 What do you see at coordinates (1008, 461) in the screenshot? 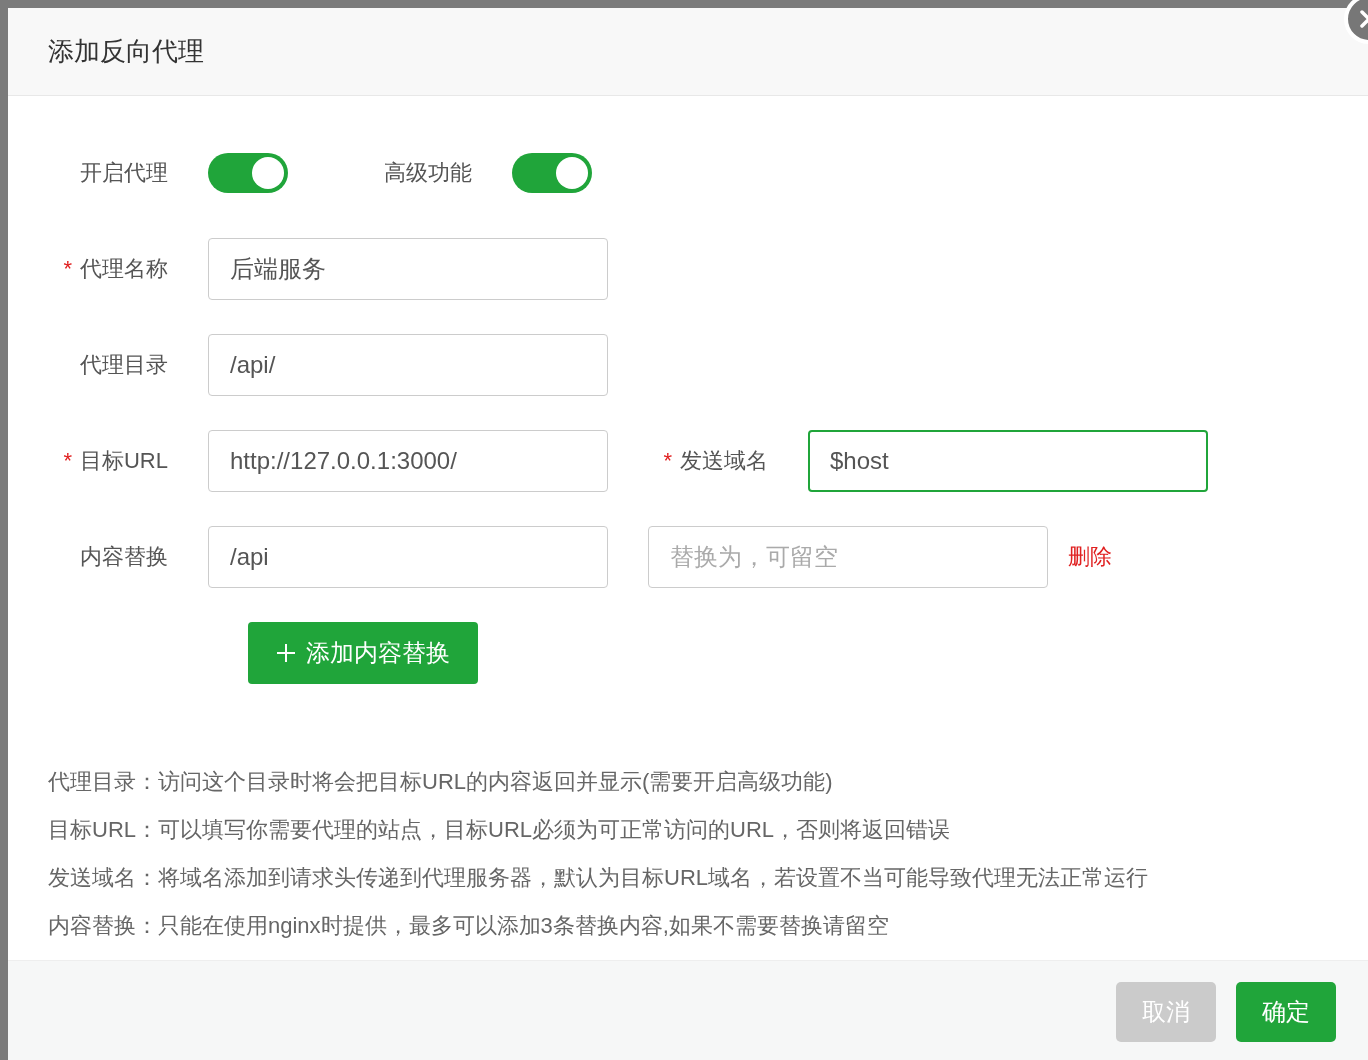
I see `text-field: $host` at bounding box center [1008, 461].